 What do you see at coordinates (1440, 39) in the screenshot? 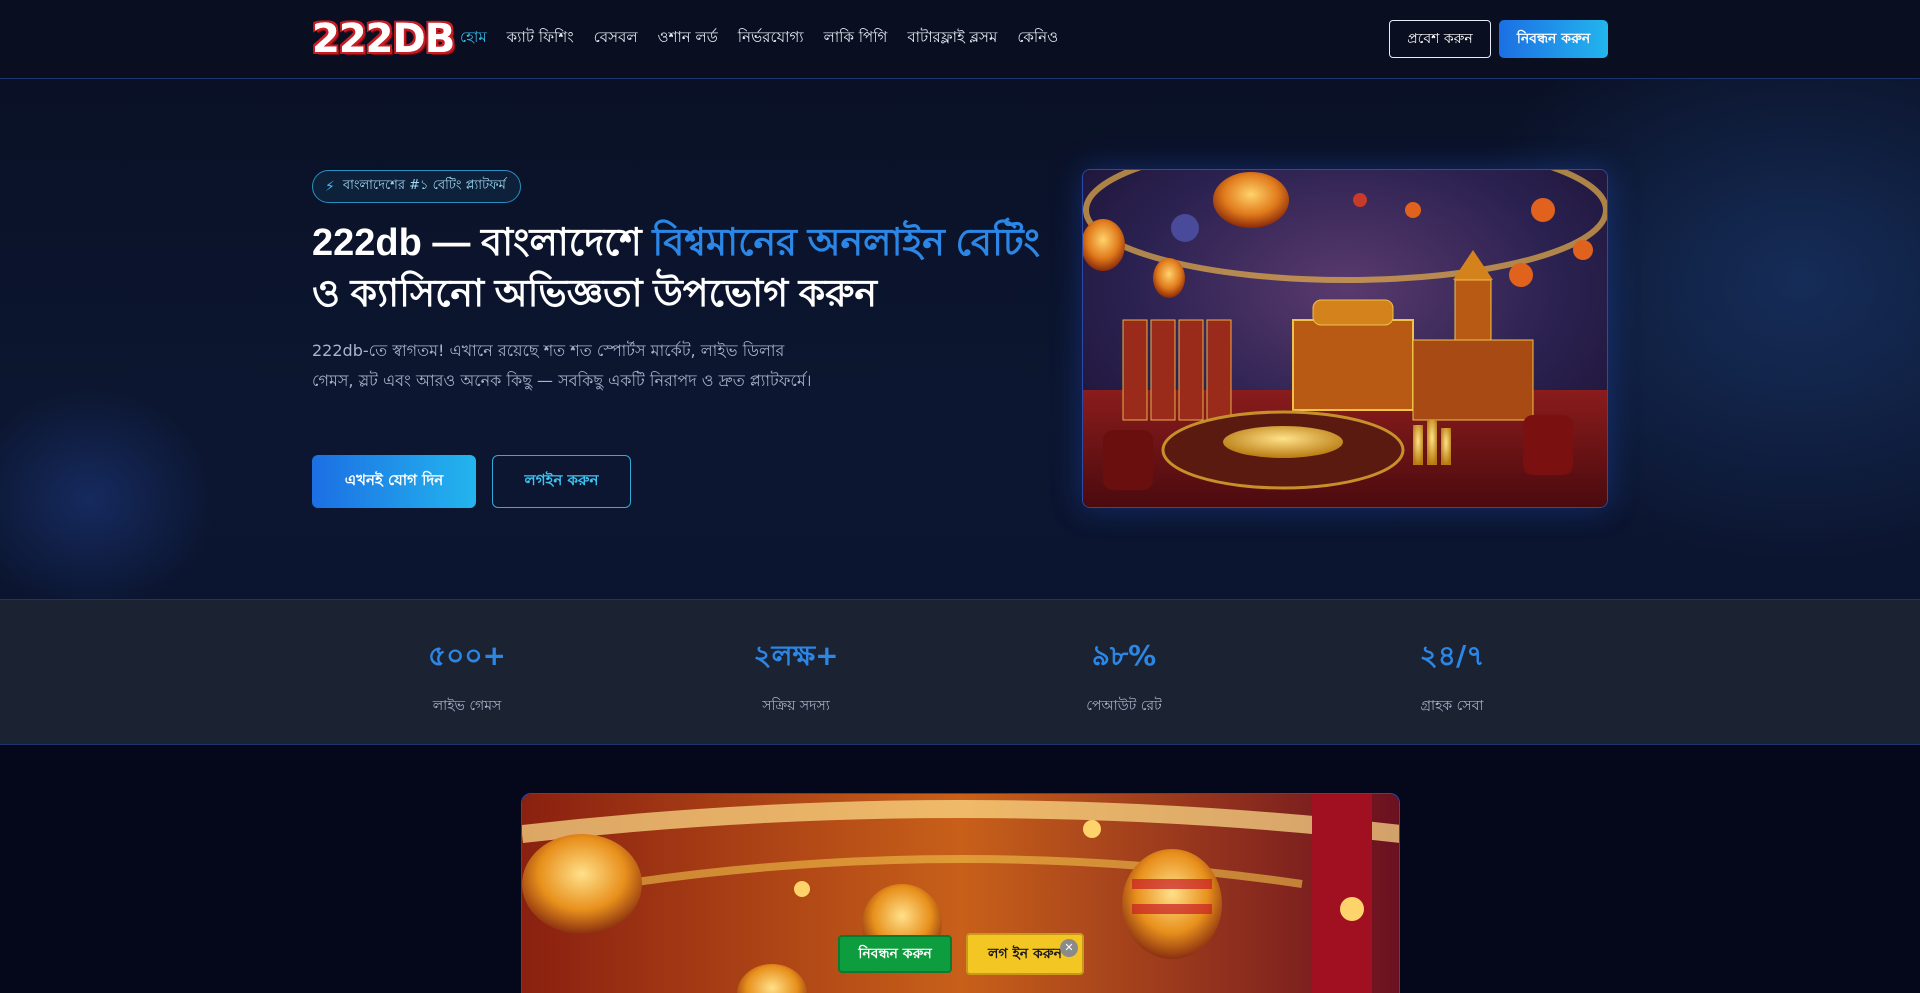
I see `header-login-button: প্রবেশ করুন` at bounding box center [1440, 39].